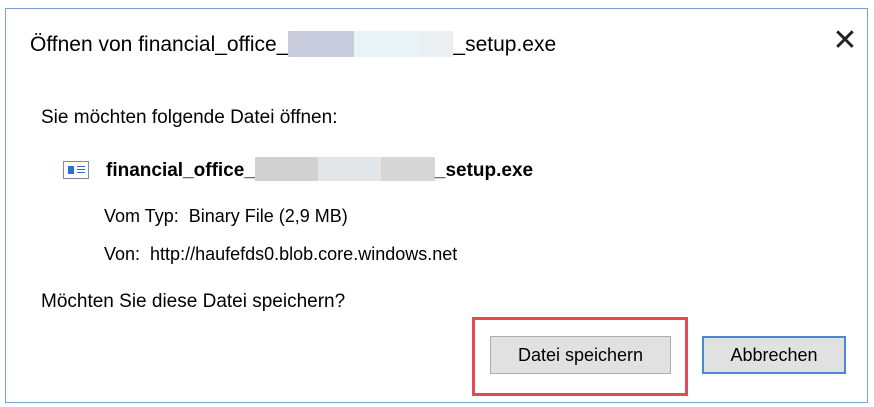  I want to click on save-question: Möchten Sie diese Datei speichern?, so click(193, 301).